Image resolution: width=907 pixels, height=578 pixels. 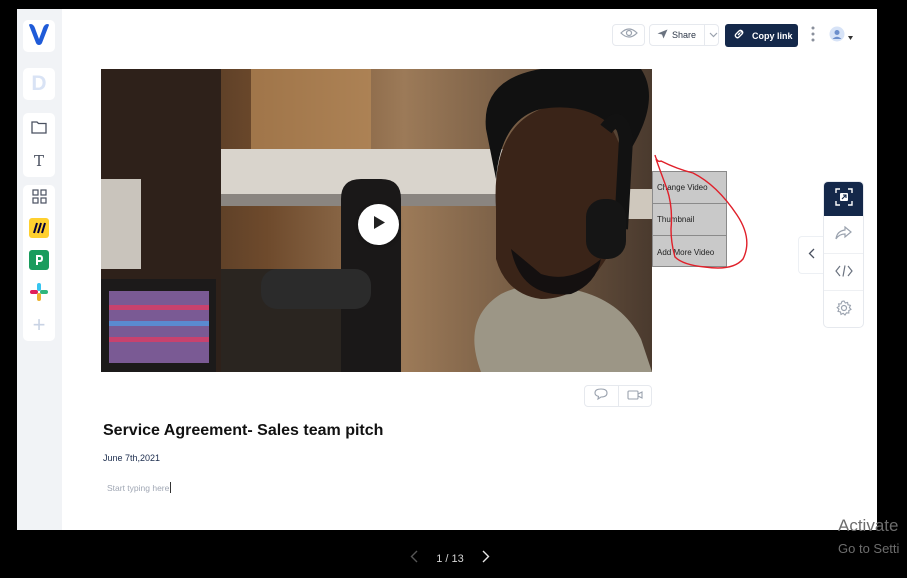 What do you see at coordinates (132, 458) in the screenshot?
I see `document-date: June 7th,2021` at bounding box center [132, 458].